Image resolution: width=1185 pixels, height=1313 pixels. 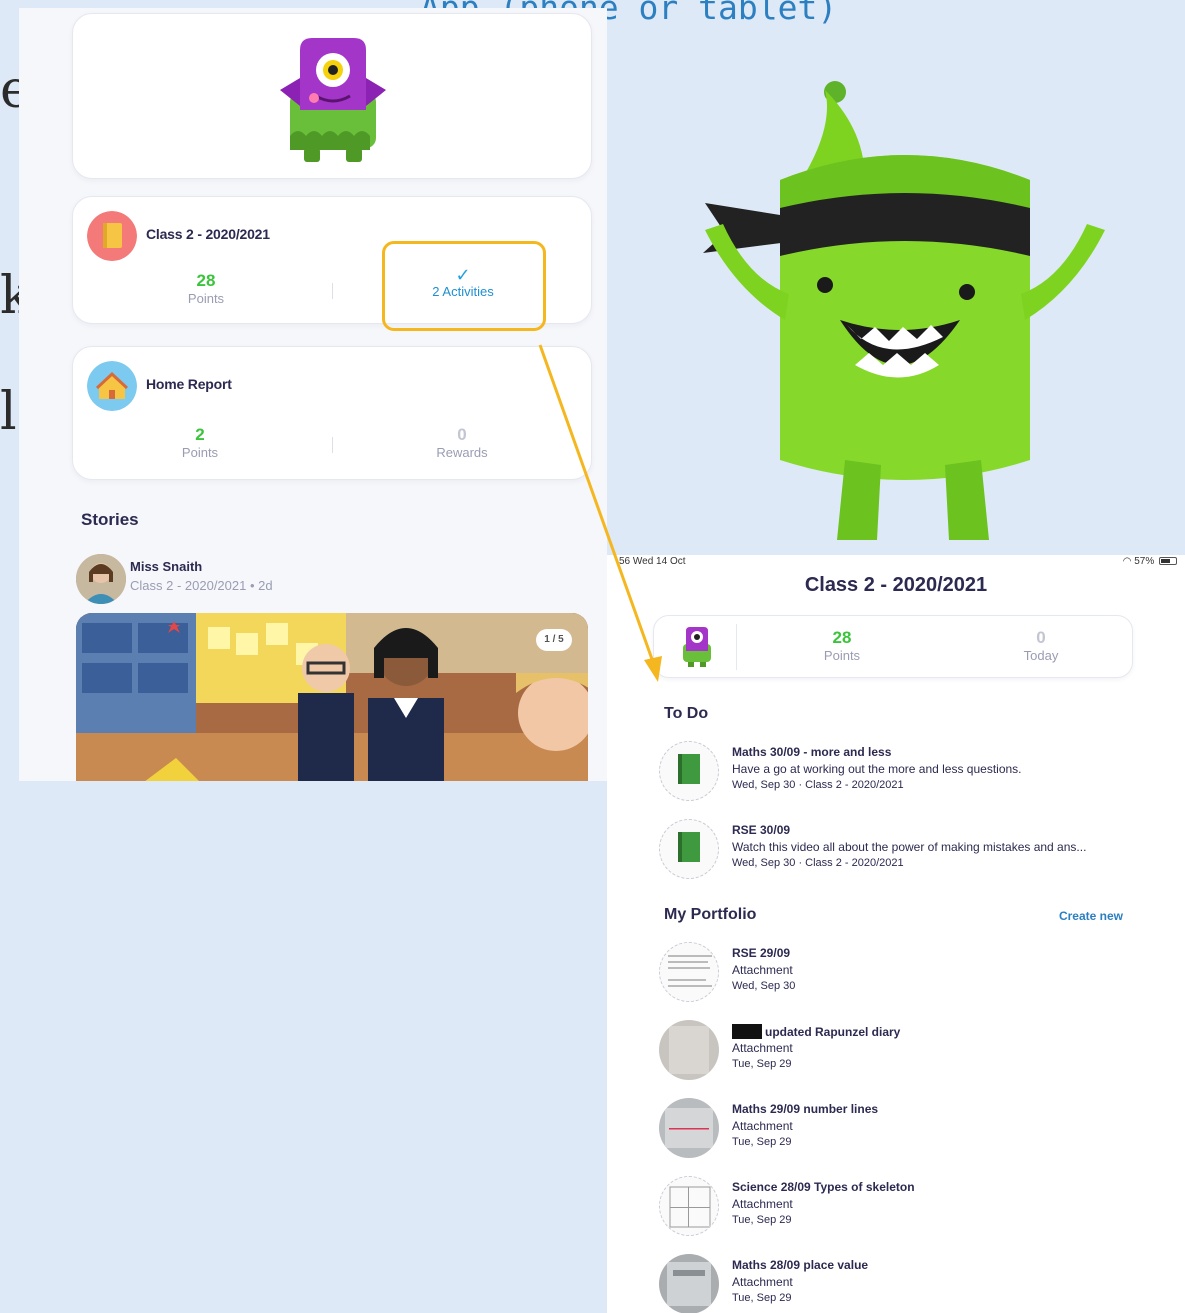 I want to click on activities-highlight-box, so click(x=464, y=286).